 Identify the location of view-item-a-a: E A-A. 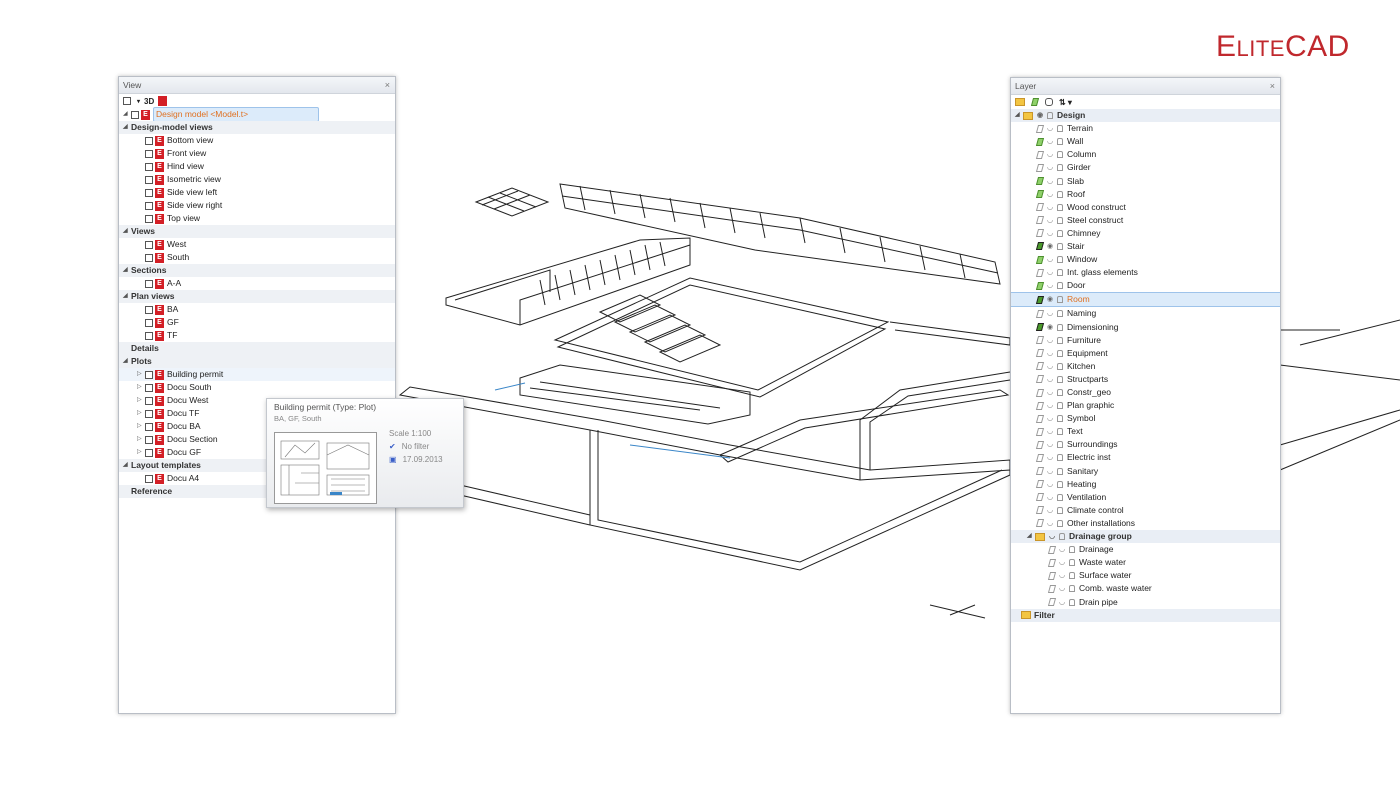
(257, 283).